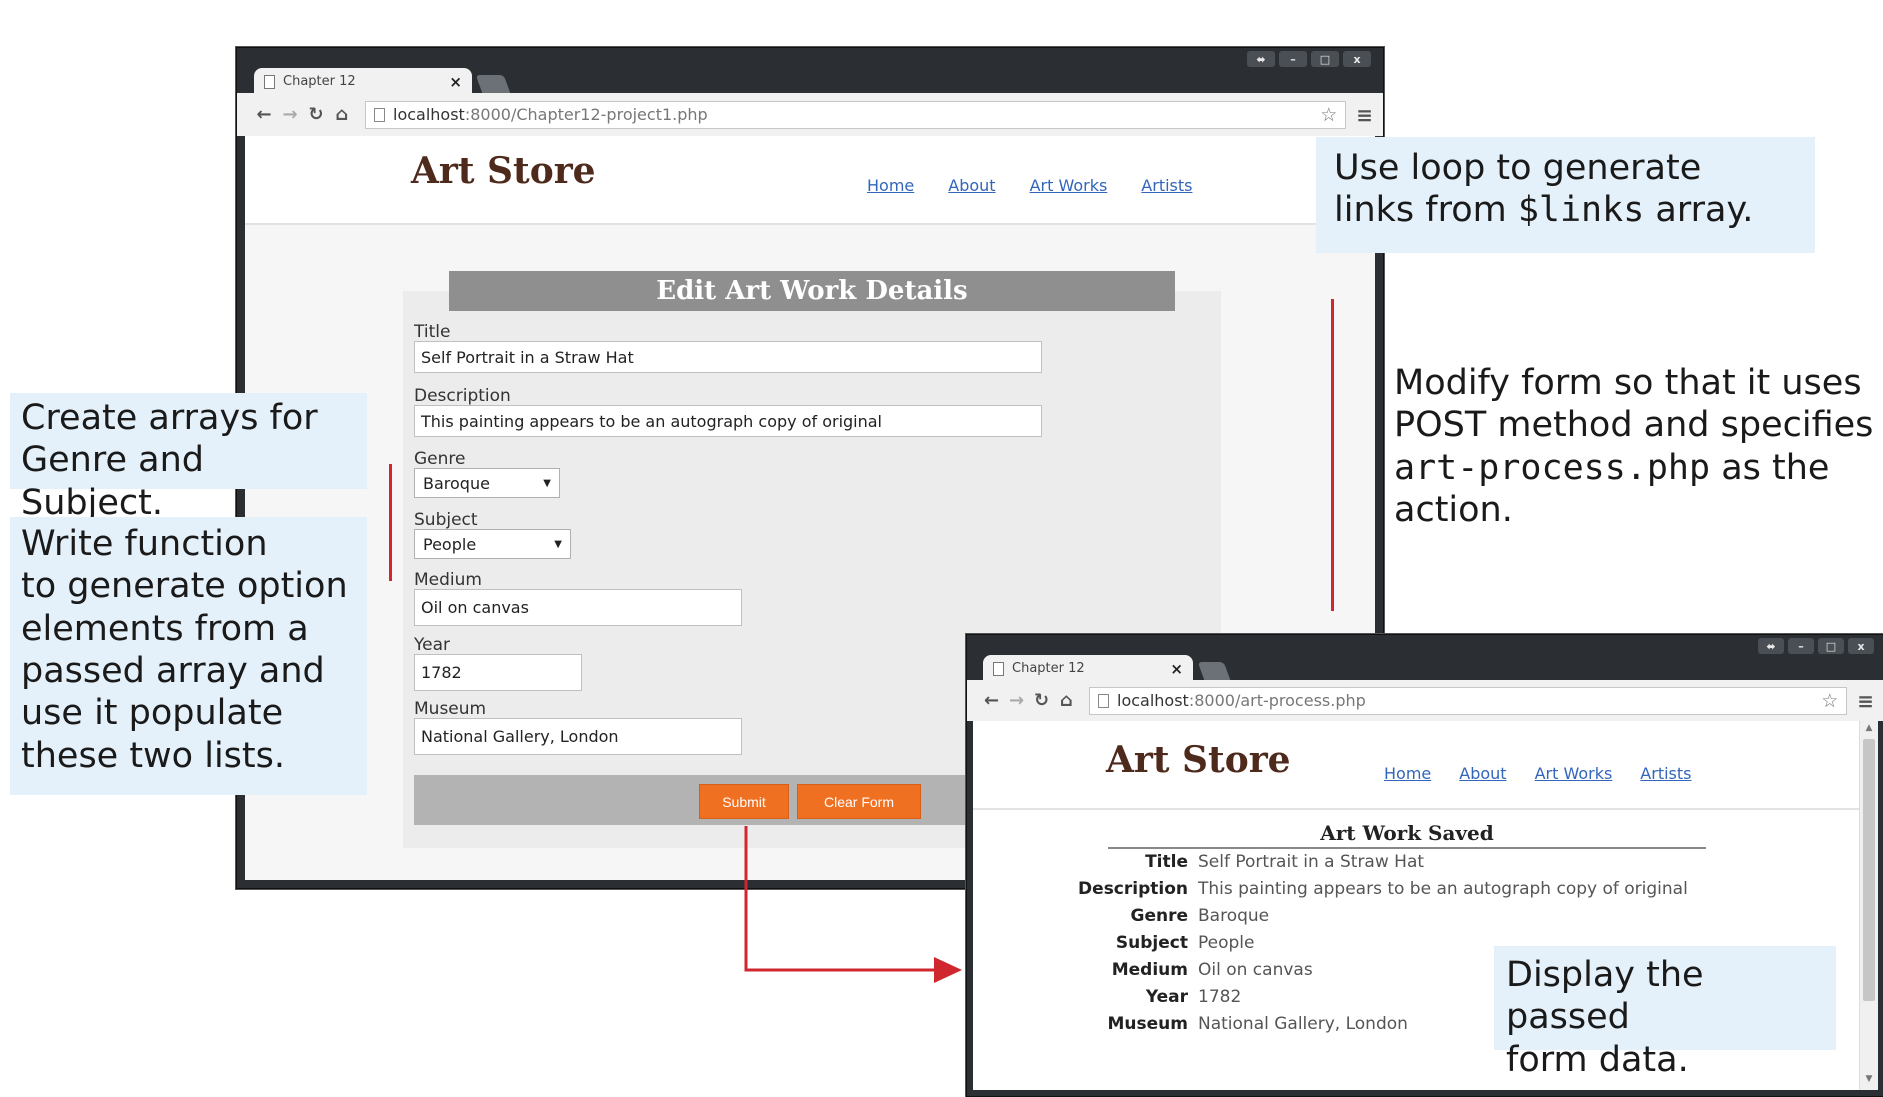  I want to click on callout-code: art-process.php, so click(1552, 467).